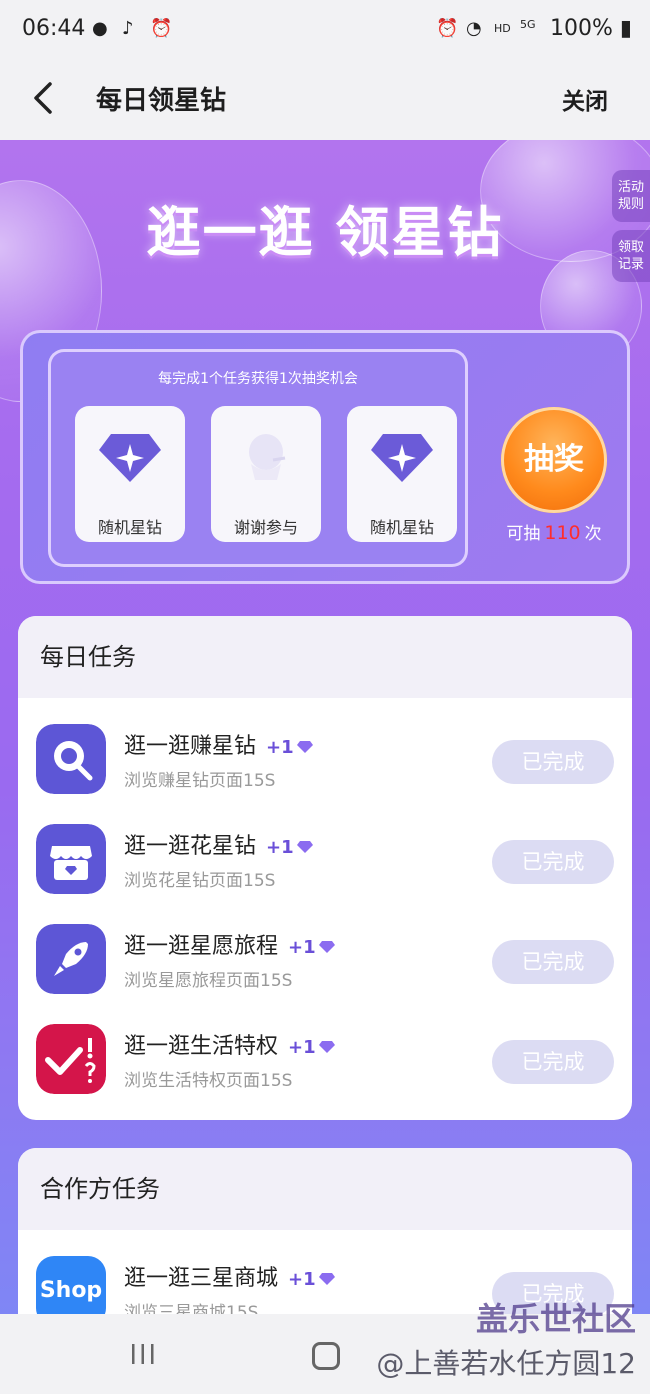  I want to click on home-button, so click(326, 1356).